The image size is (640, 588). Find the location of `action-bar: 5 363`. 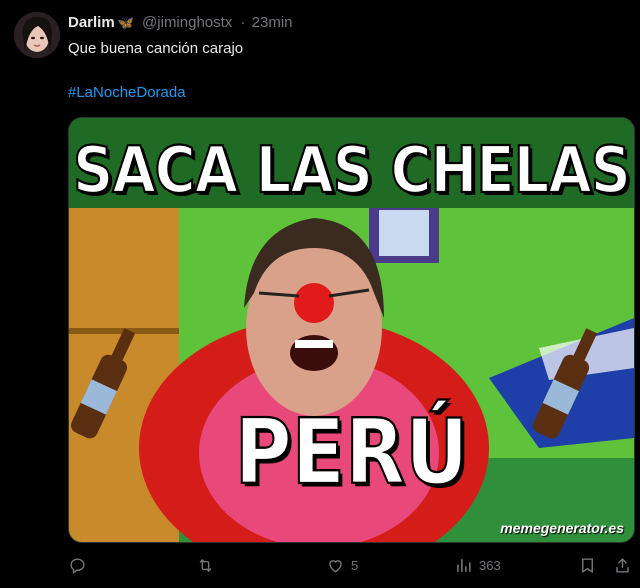

action-bar: 5 363 is located at coordinates (350, 568).